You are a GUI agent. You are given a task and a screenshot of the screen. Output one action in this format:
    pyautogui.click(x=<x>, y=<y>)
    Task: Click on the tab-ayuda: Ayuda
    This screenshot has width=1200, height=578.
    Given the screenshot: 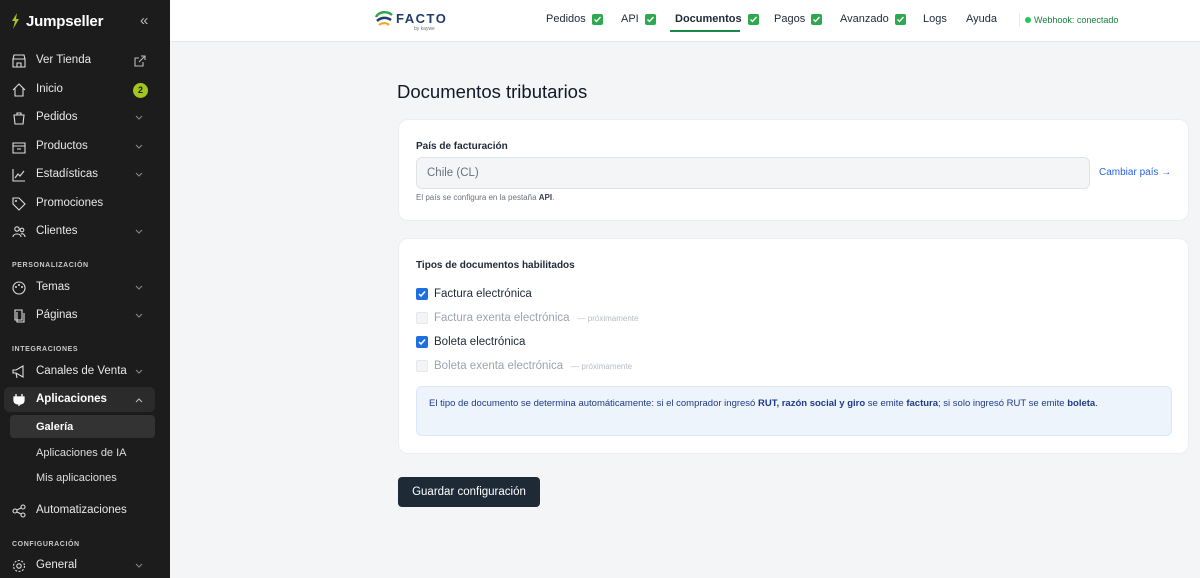 What is the action you would take?
    pyautogui.click(x=981, y=19)
    